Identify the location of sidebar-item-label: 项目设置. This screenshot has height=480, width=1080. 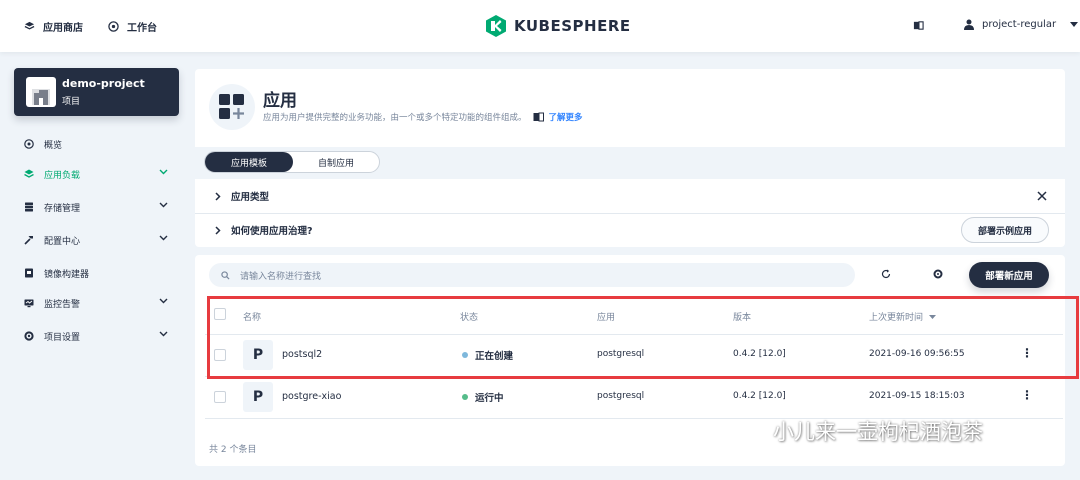
(62, 337).